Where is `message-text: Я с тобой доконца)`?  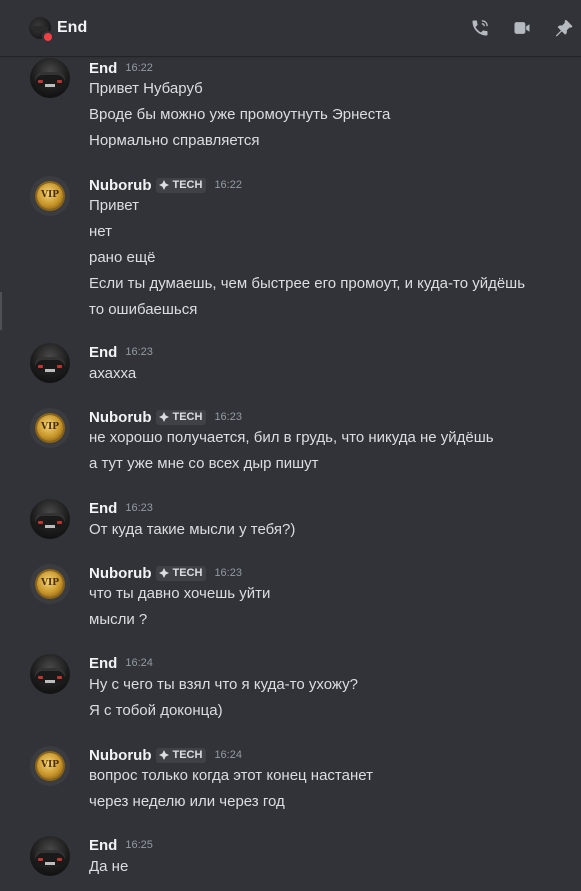
message-text: Я с тобой доконца) is located at coordinates (156, 710).